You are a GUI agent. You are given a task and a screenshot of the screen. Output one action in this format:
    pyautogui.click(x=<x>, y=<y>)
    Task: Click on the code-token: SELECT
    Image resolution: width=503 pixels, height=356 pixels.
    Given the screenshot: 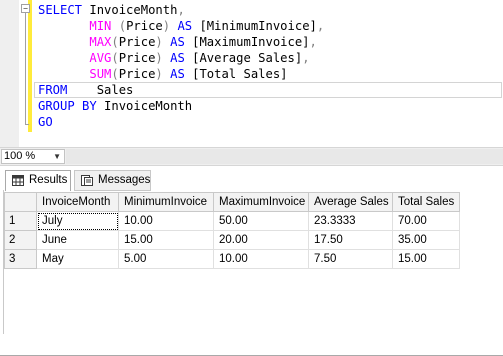 What is the action you would take?
    pyautogui.click(x=64, y=10)
    